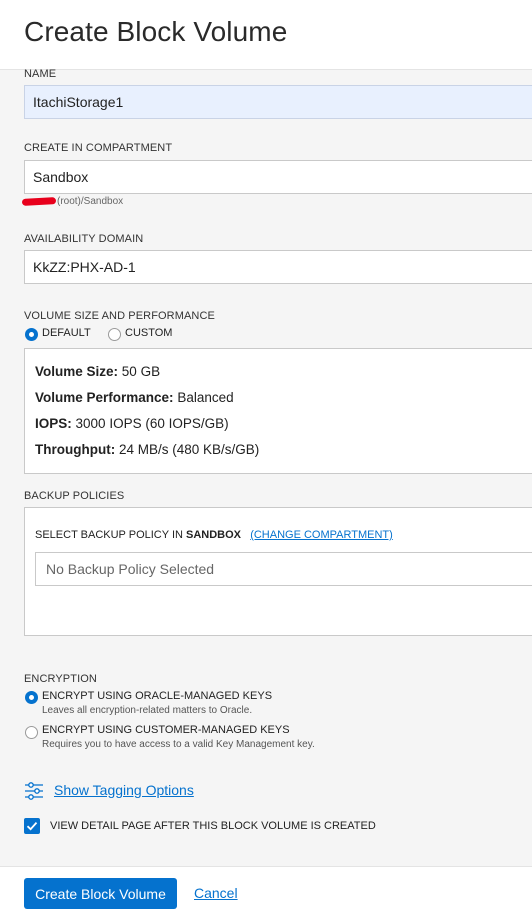  Describe the element at coordinates (34, 791) in the screenshot. I see `sliders-icon` at that location.